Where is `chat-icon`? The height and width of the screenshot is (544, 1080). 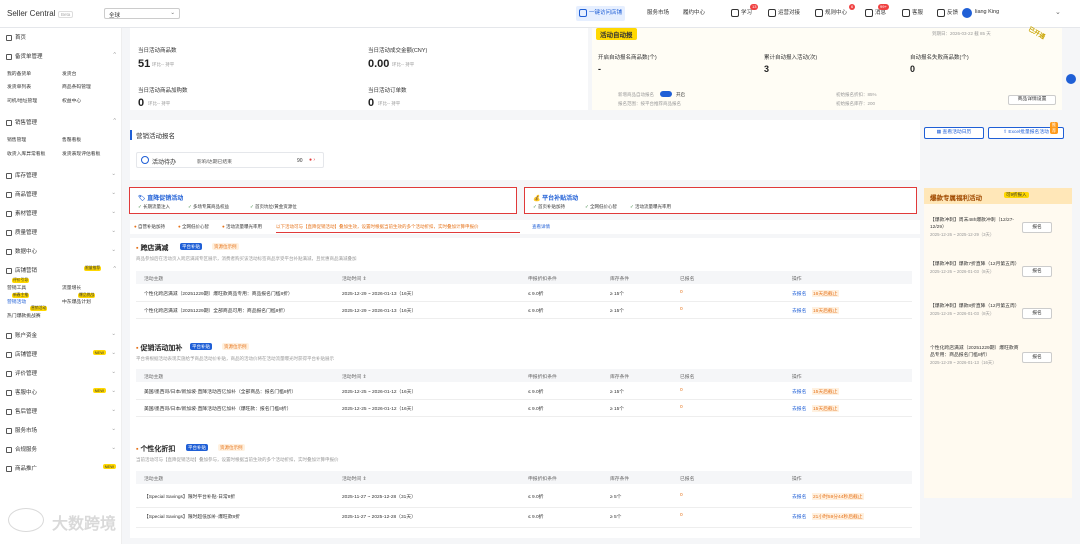
chat-icon is located at coordinates (1071, 79).